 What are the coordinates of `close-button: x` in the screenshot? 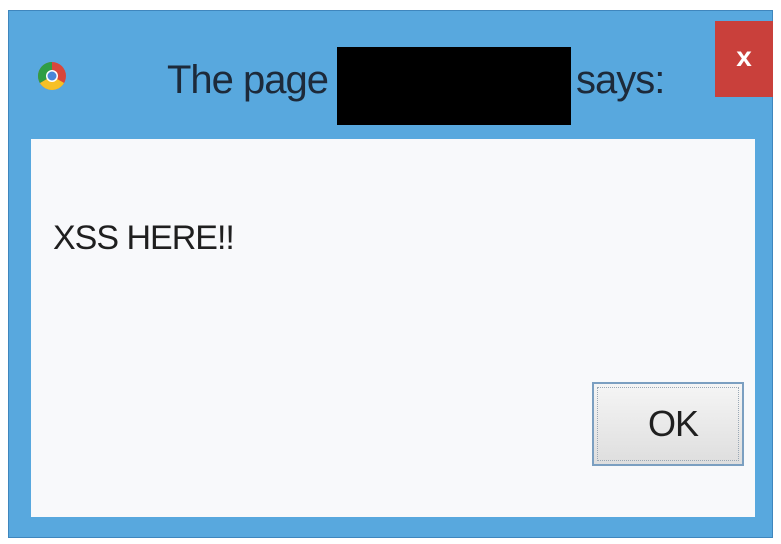 It's located at (744, 59).